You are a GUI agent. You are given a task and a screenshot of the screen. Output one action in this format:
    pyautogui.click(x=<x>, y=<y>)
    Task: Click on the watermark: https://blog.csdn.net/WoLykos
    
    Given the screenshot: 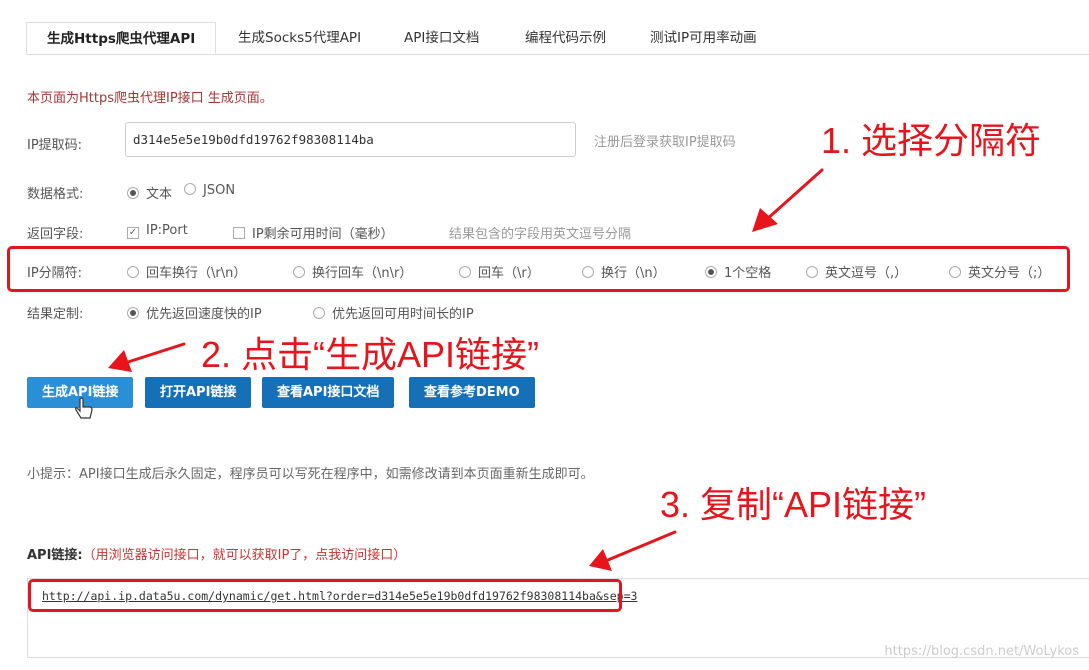 What is the action you would take?
    pyautogui.click(x=981, y=651)
    